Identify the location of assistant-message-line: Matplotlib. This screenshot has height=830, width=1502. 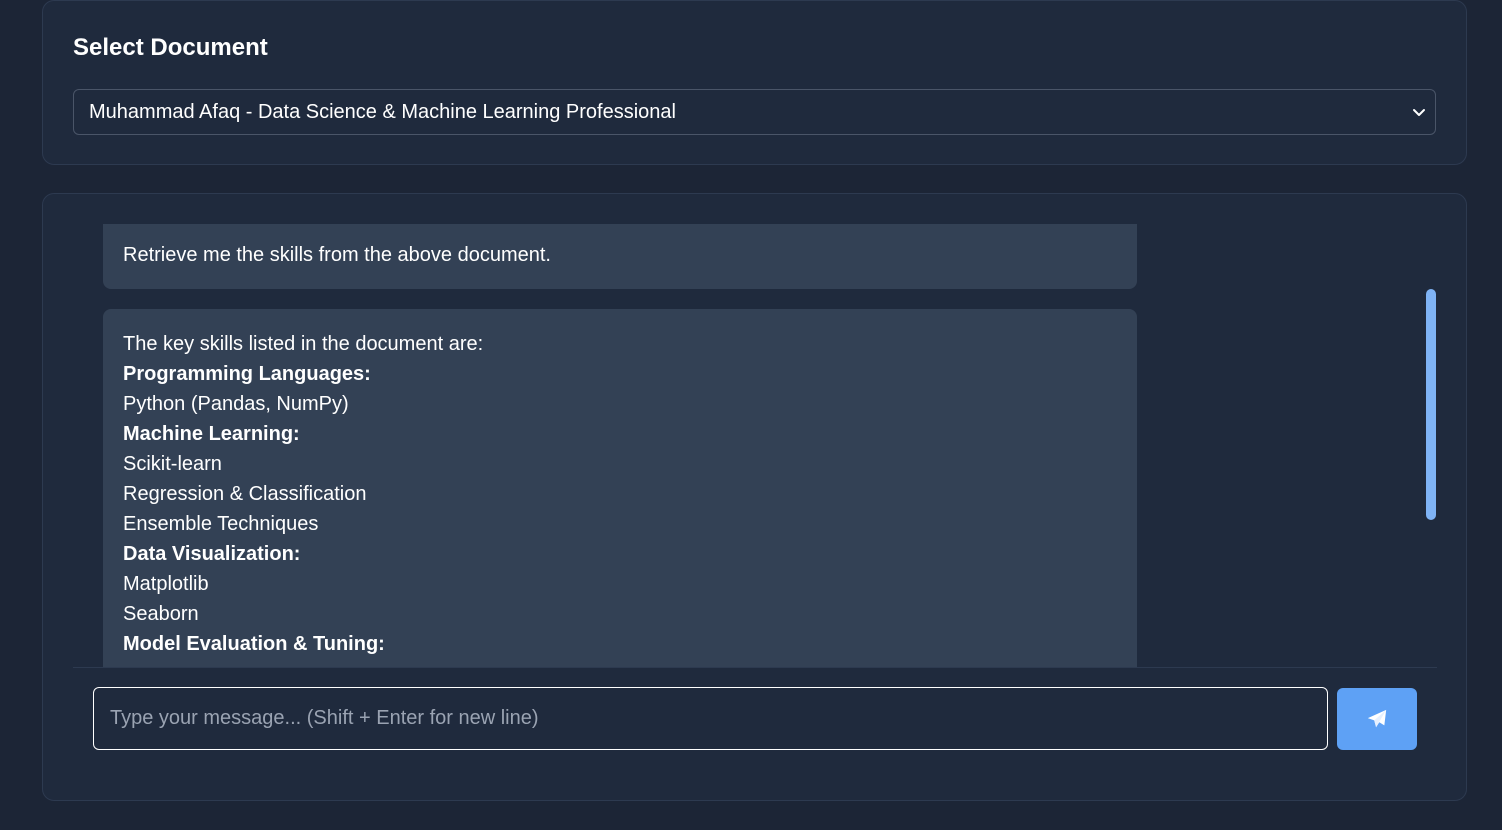
(166, 584).